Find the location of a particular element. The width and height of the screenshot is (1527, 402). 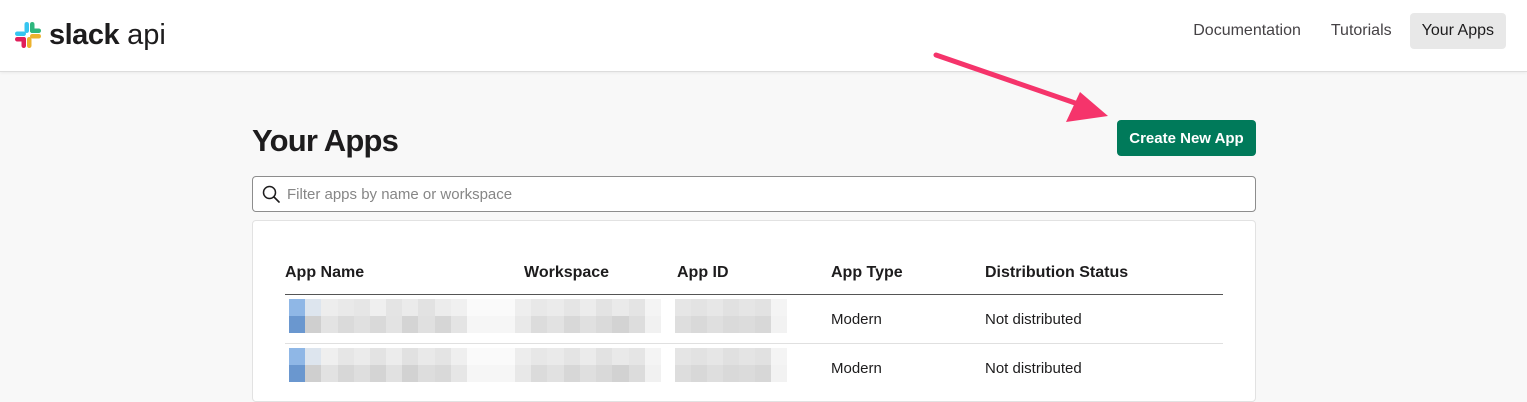

nav-your-apps: Your Apps is located at coordinates (1457, 31).